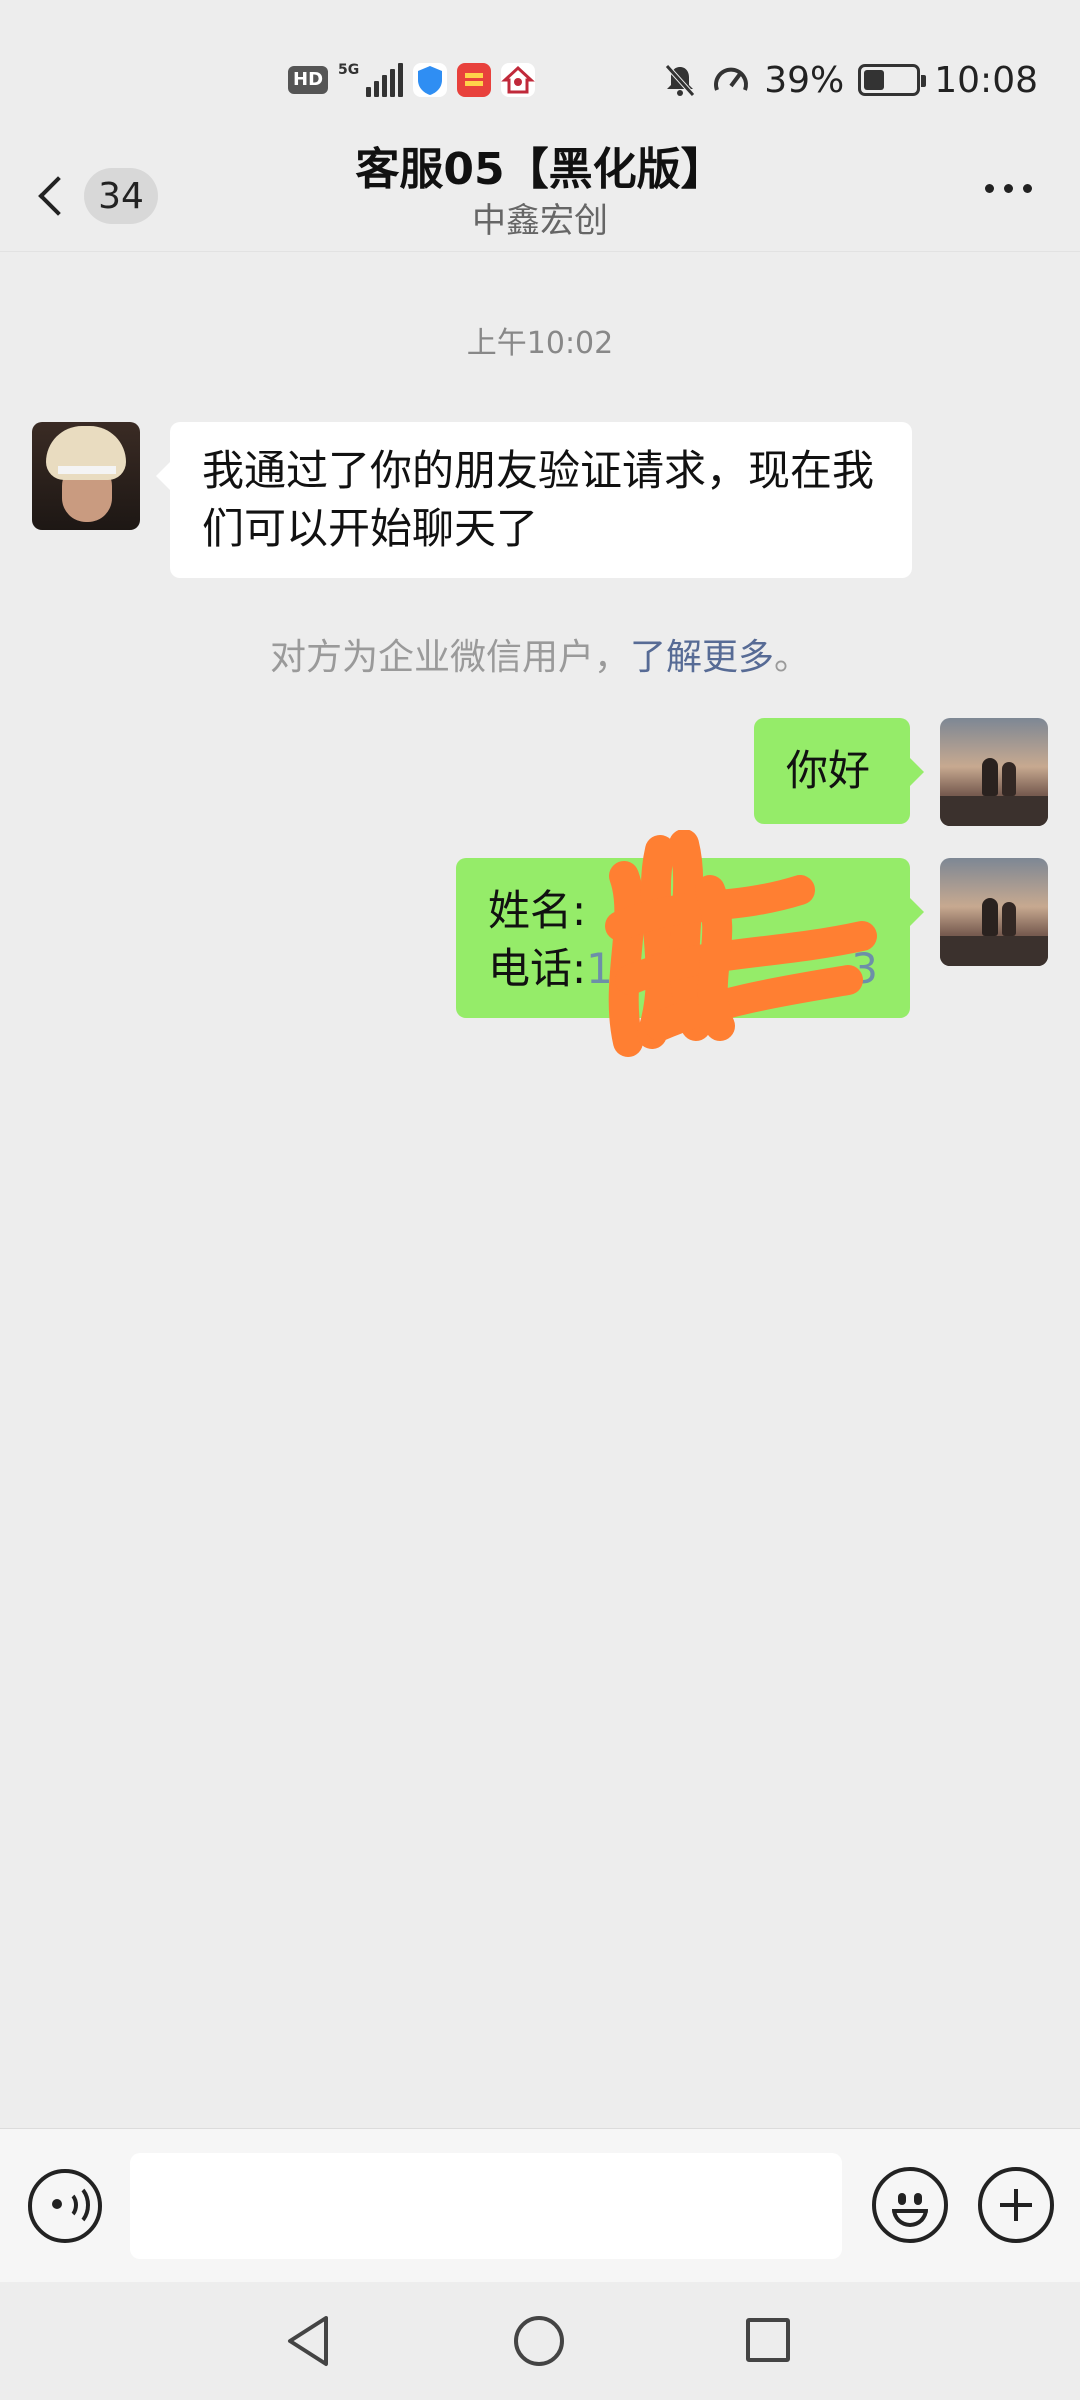 Image resolution: width=1080 pixels, height=2400 pixels. What do you see at coordinates (121, 196) in the screenshot?
I see `unread-count-badge: 34` at bounding box center [121, 196].